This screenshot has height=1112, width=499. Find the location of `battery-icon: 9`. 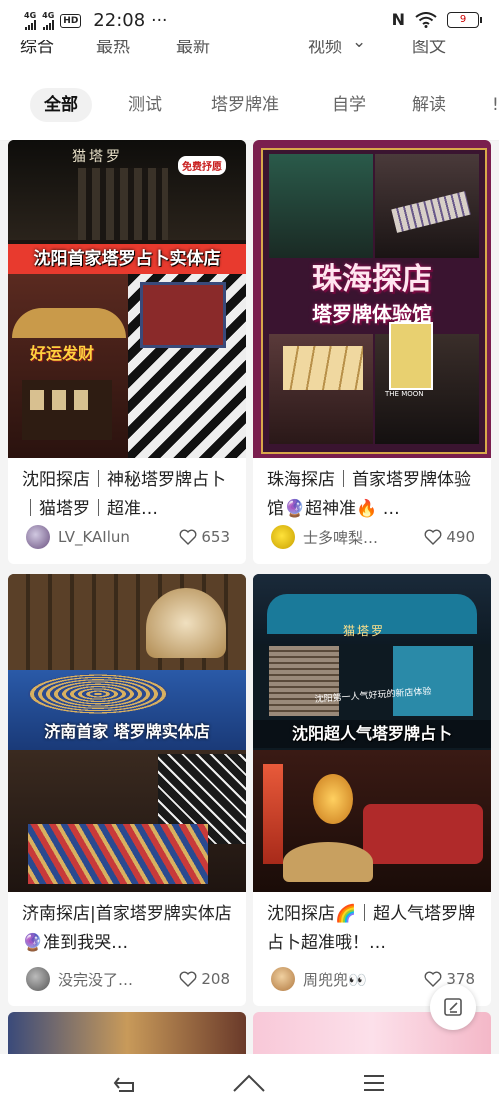

battery-icon: 9 is located at coordinates (464, 19).